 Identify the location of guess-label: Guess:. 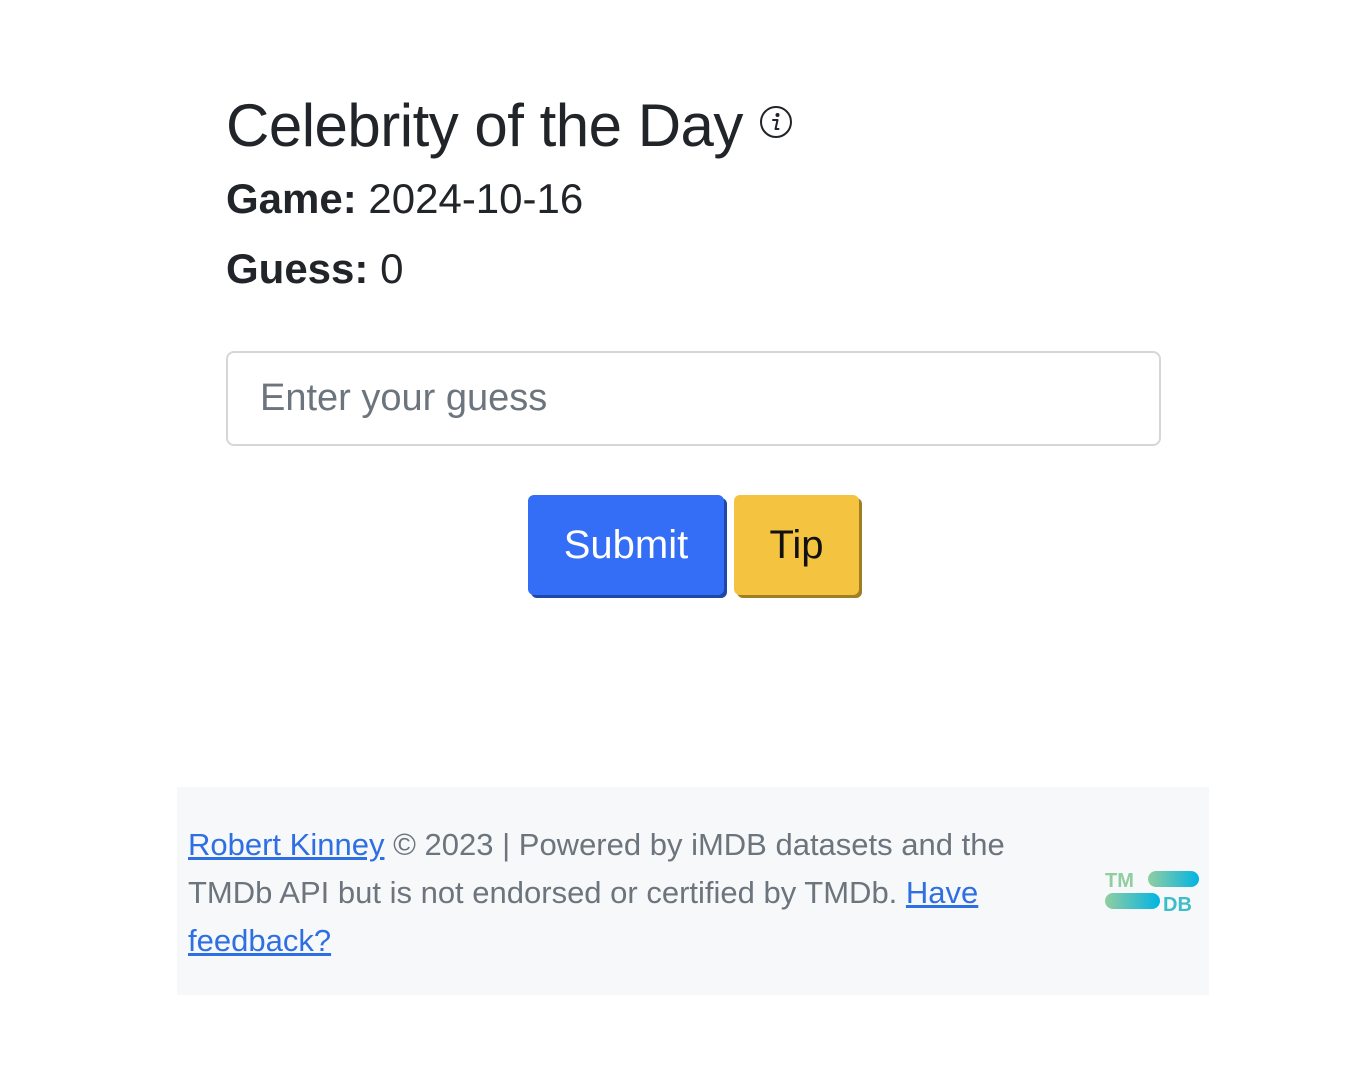
(297, 268).